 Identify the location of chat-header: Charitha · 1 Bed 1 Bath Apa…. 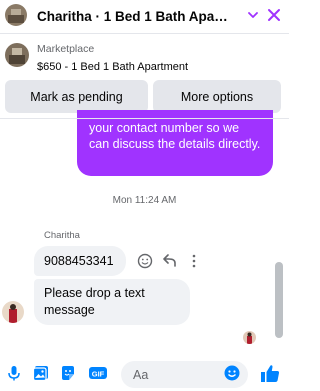
(144, 17).